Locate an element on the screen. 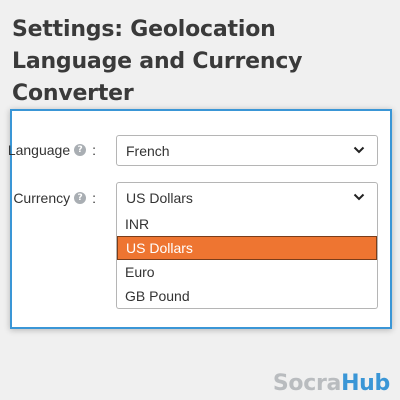 This screenshot has width=400, height=400. currency-select-value: US Dollars is located at coordinates (159, 197).